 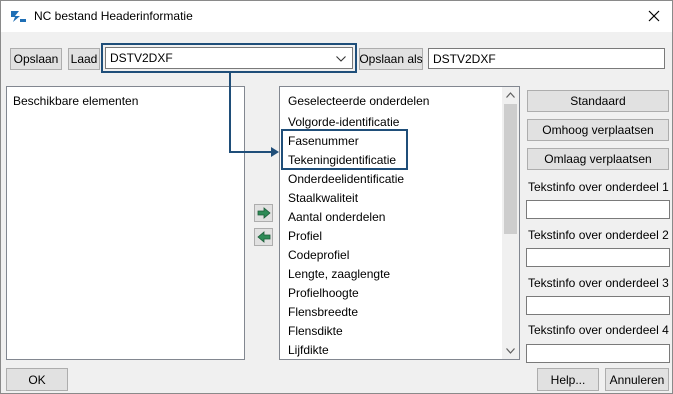 What do you see at coordinates (391, 59) in the screenshot?
I see `save-as-button: Opslaan als` at bounding box center [391, 59].